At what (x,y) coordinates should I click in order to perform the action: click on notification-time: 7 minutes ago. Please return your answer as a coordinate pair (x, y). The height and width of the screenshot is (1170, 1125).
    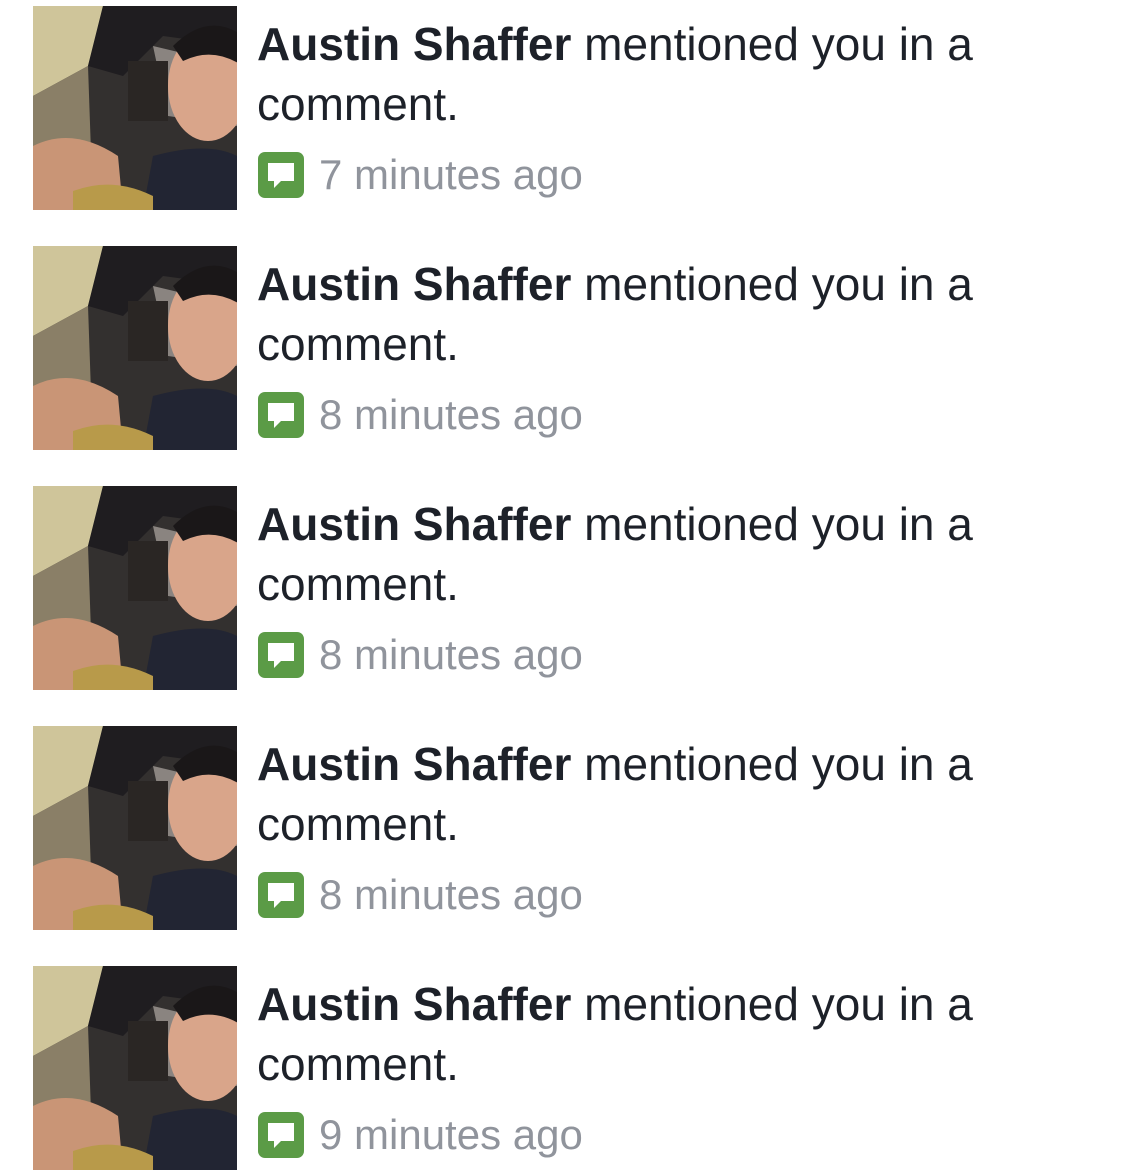
    Looking at the image, I should click on (451, 174).